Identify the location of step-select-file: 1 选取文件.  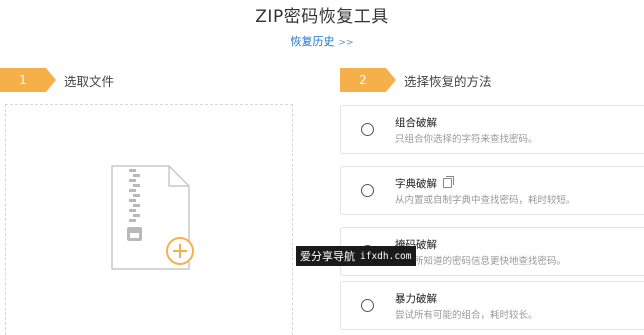
(57, 80).